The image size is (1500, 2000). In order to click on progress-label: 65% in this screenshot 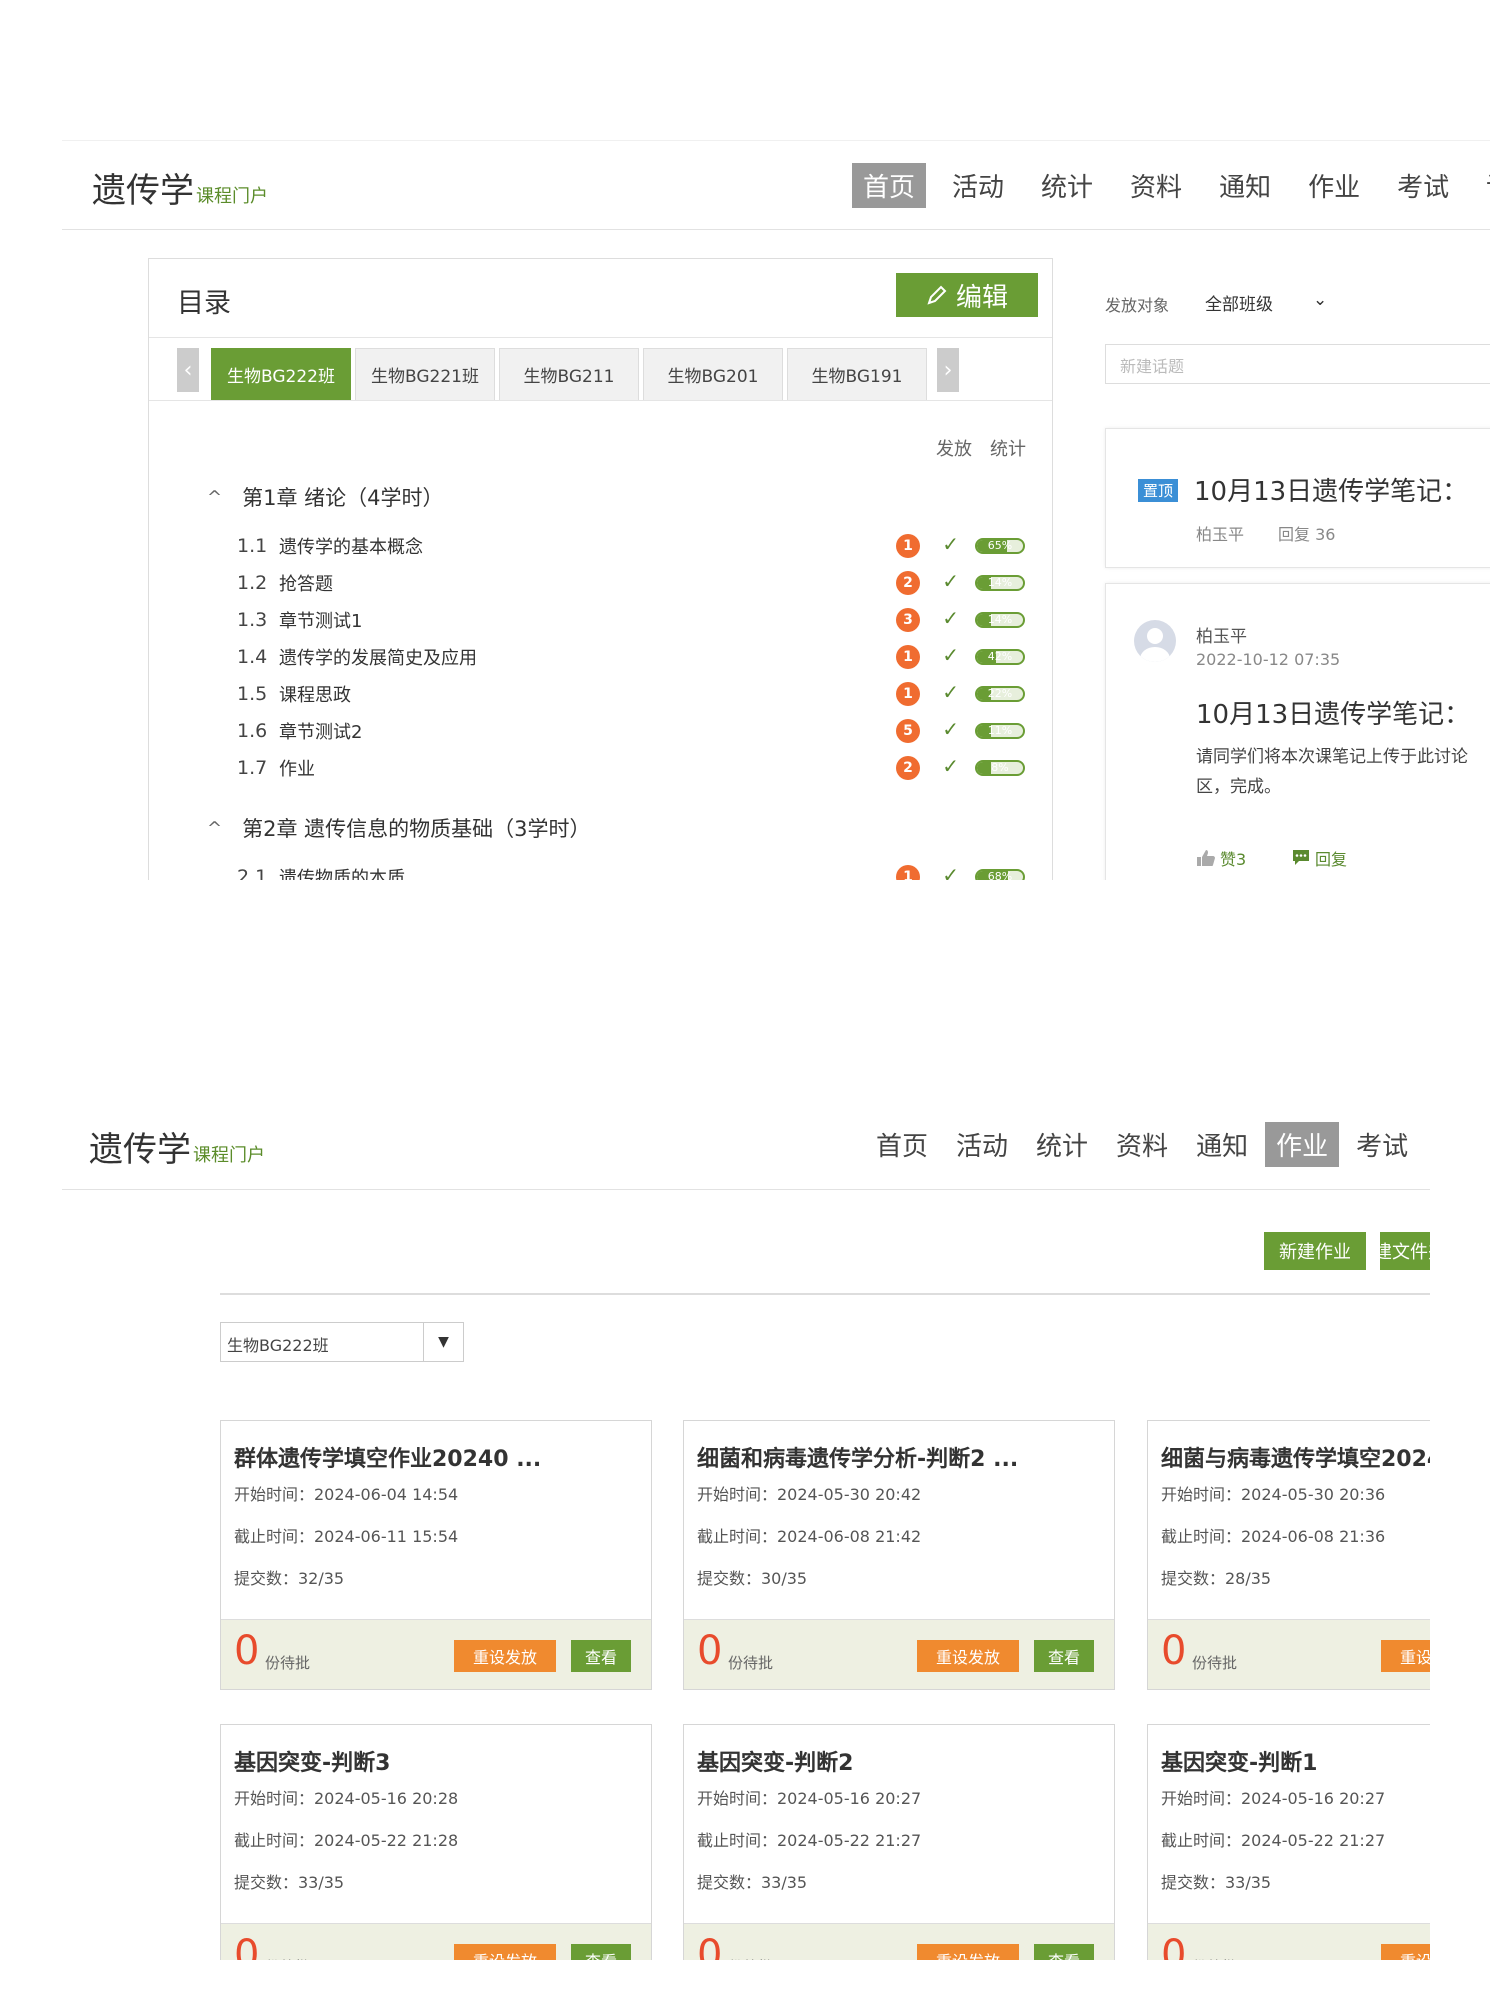, I will do `click(1000, 545)`.